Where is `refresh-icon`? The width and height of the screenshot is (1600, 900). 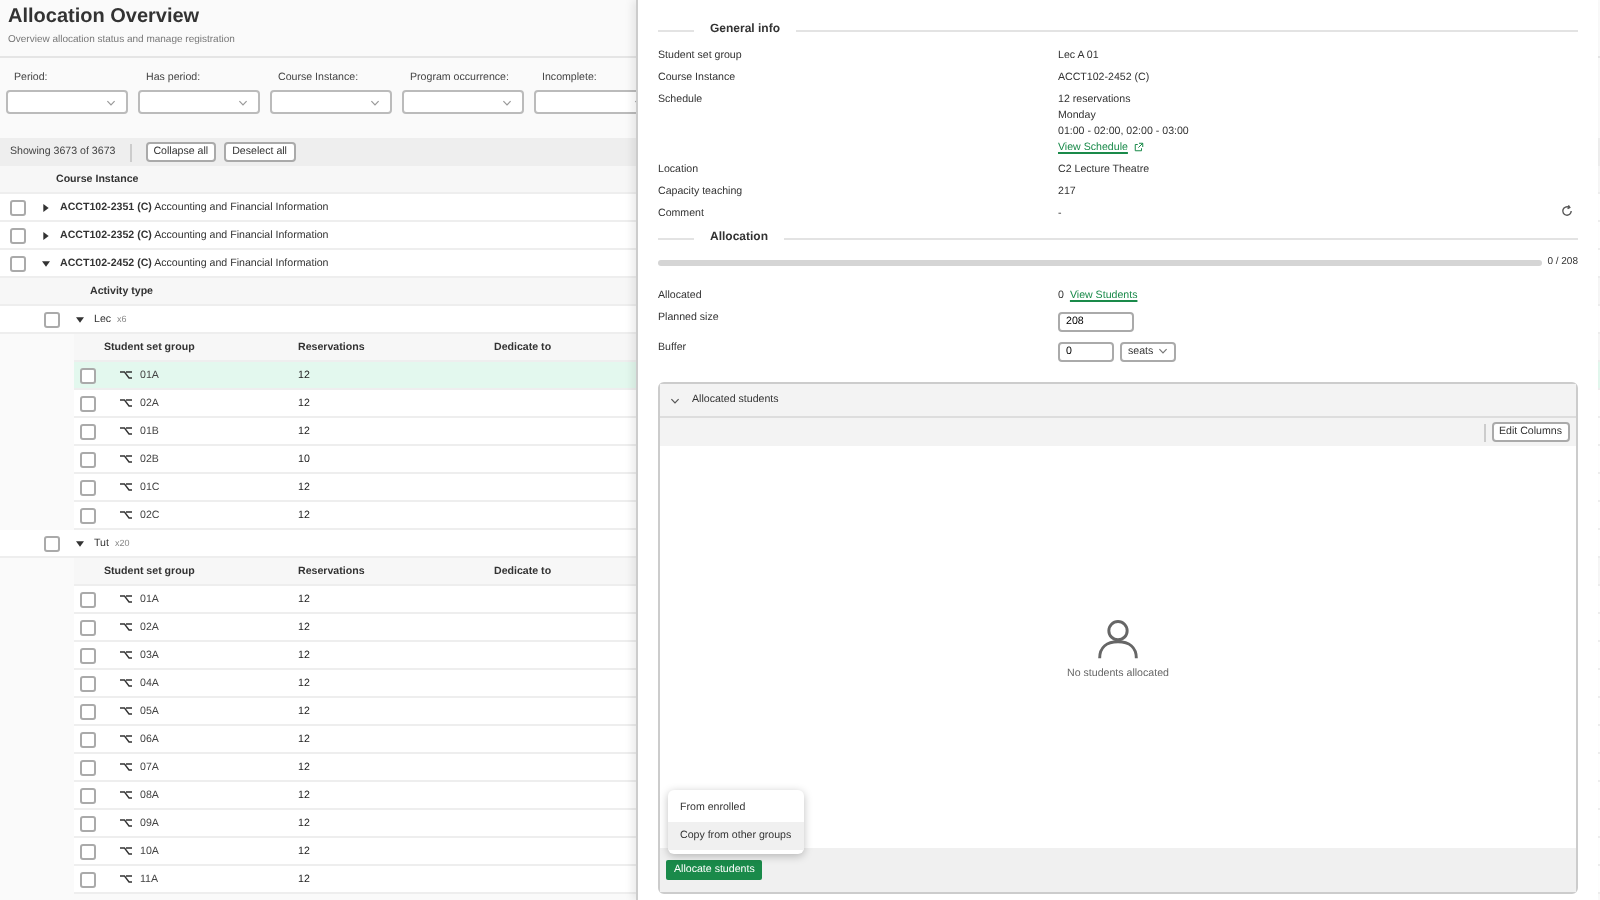 refresh-icon is located at coordinates (1567, 211).